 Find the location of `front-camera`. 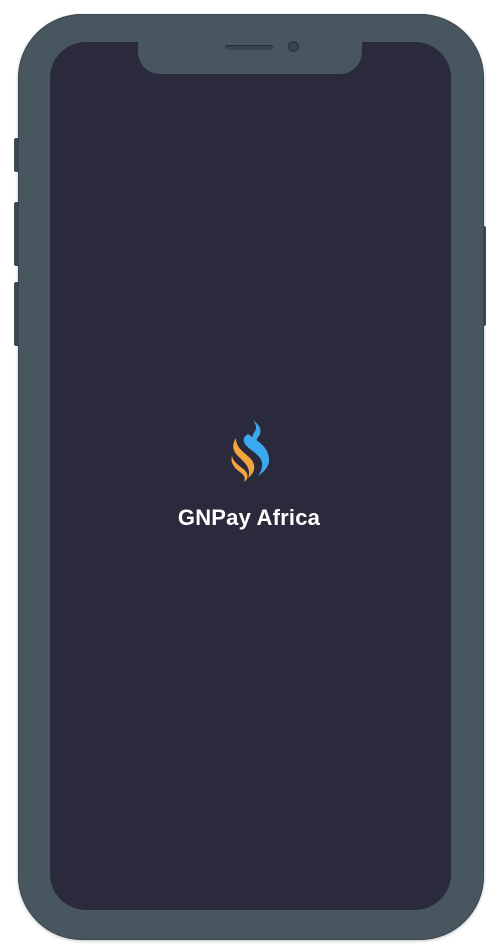

front-camera is located at coordinates (293, 46).